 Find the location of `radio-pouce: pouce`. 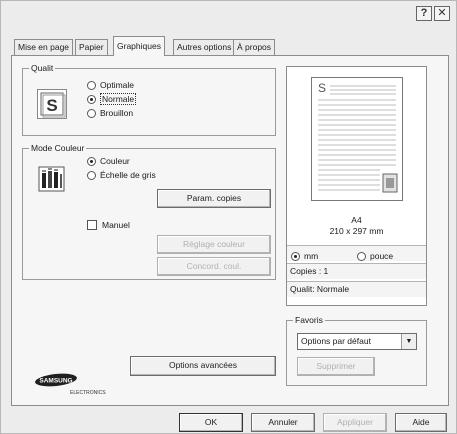

radio-pouce: pouce is located at coordinates (375, 256).